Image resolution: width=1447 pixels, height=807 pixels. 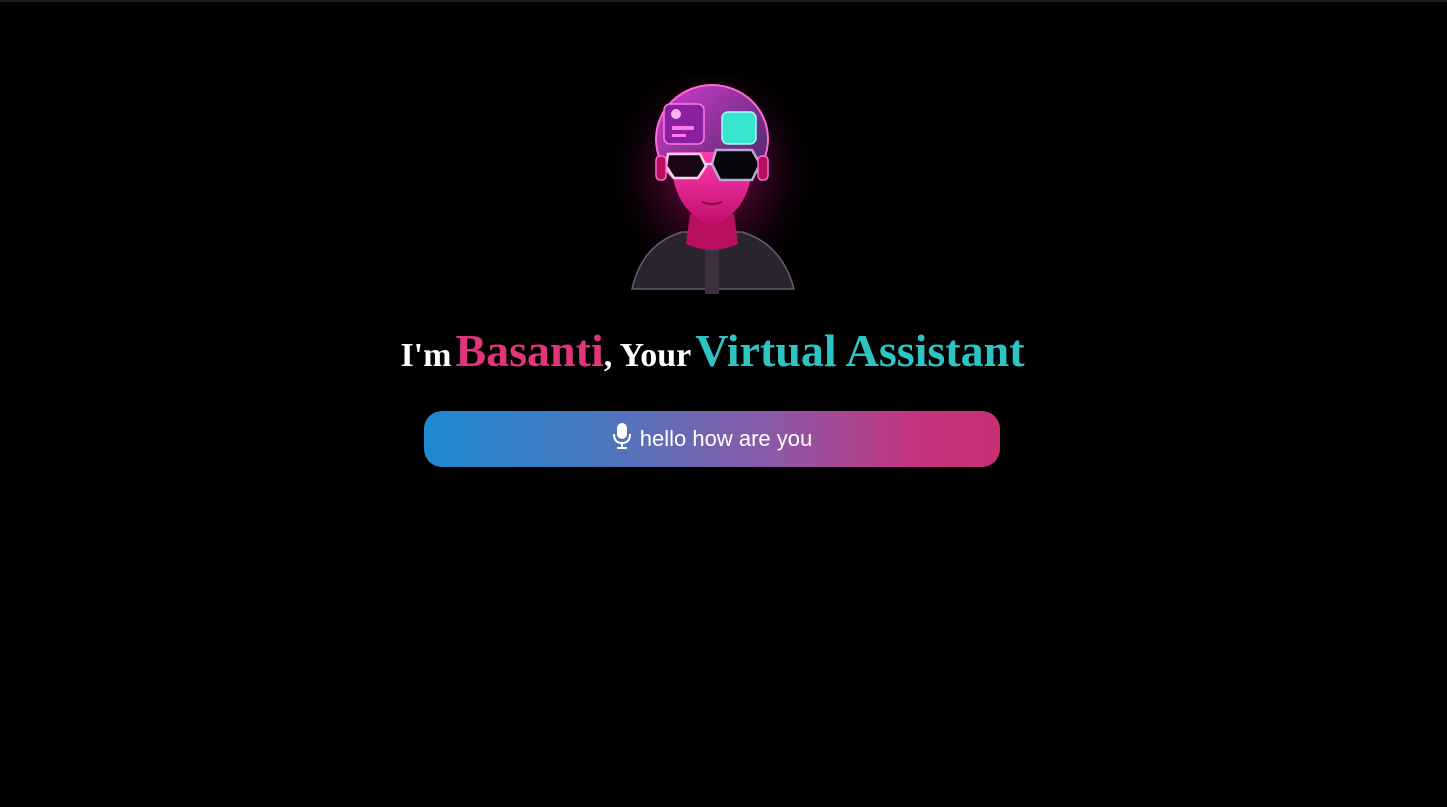 I want to click on greeting-prefix: I'm, so click(x=426, y=355).